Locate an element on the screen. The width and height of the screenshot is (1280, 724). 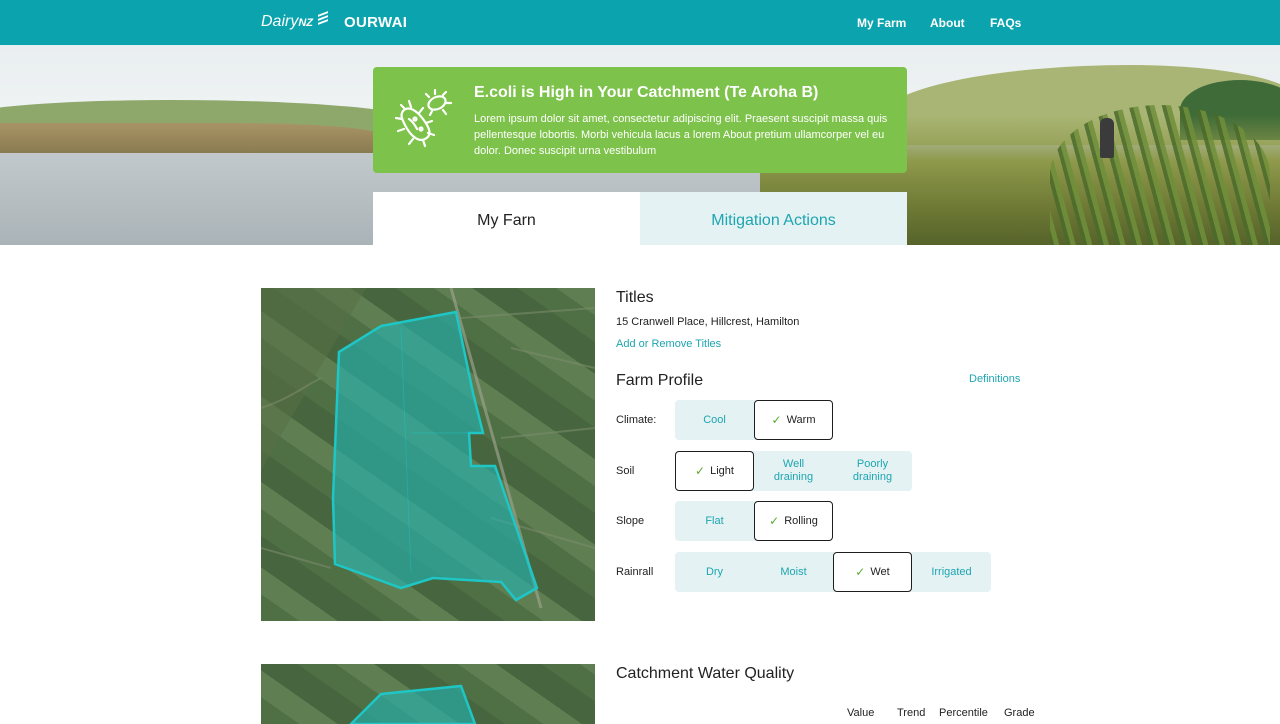
rainfall-option-dry: Dry is located at coordinates (714, 572).